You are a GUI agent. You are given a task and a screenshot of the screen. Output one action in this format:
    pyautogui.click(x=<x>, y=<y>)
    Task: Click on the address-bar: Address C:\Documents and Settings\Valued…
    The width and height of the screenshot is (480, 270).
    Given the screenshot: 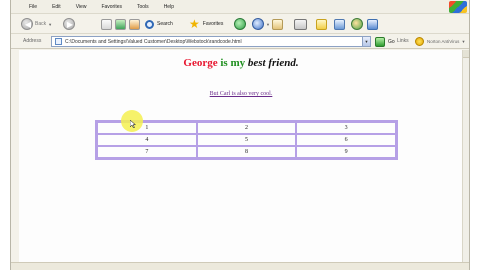 What is the action you would take?
    pyautogui.click(x=240, y=41)
    